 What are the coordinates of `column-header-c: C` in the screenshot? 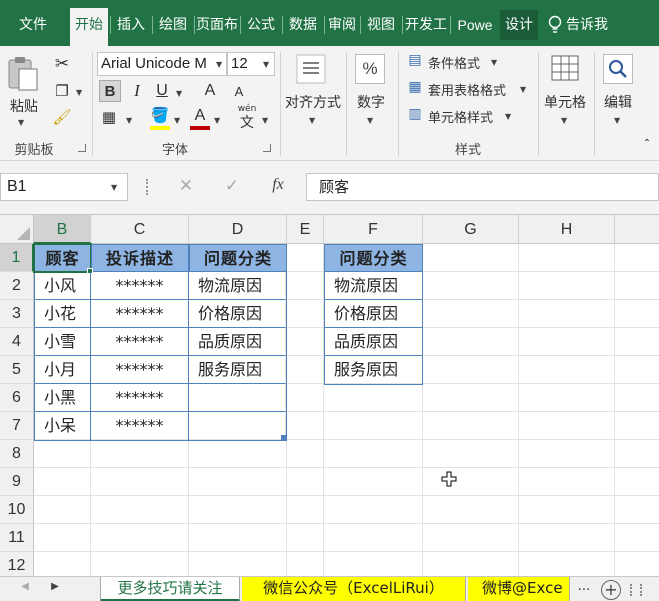 It's located at (140, 229).